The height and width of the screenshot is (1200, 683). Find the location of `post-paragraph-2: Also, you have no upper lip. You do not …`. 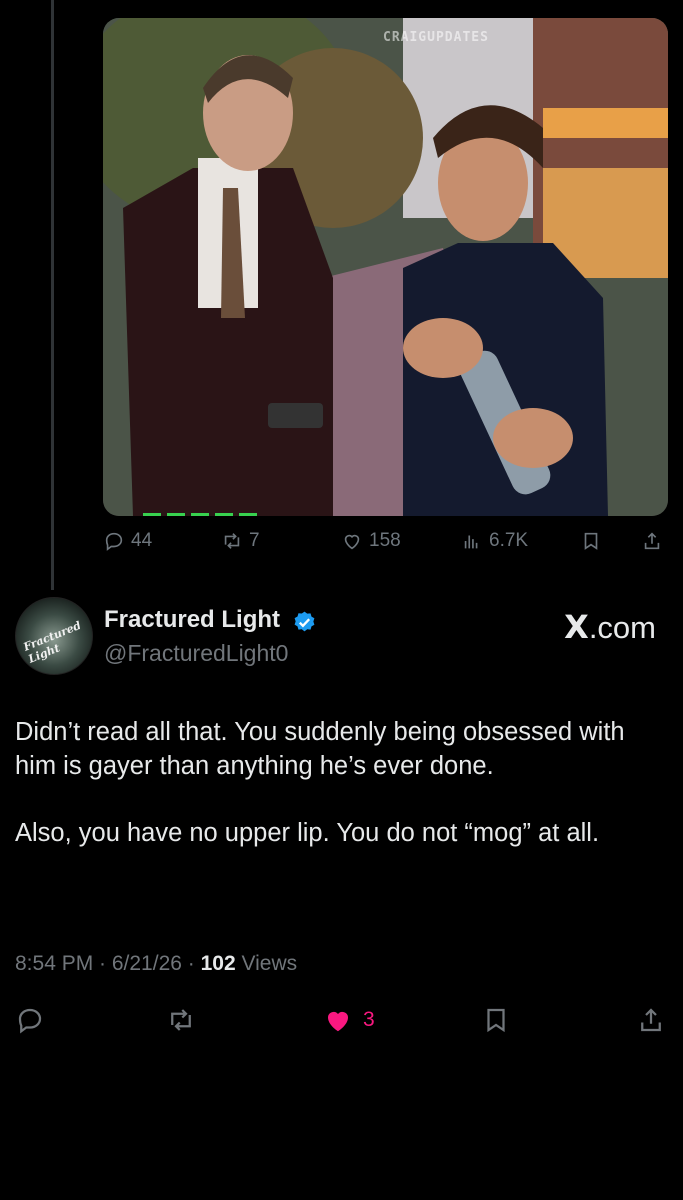

post-paragraph-2: Also, you have no upper lip. You do not … is located at coordinates (307, 833).